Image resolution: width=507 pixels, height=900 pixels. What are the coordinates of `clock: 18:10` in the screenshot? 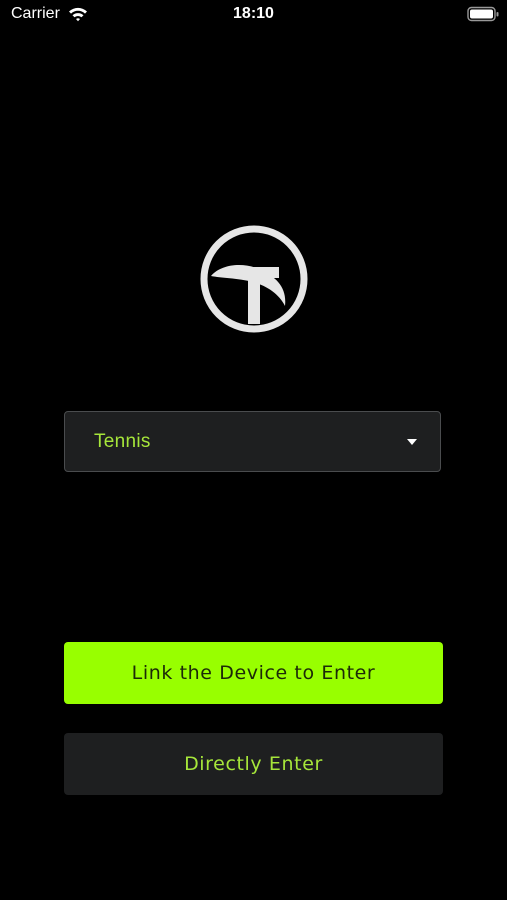 It's located at (253, 13).